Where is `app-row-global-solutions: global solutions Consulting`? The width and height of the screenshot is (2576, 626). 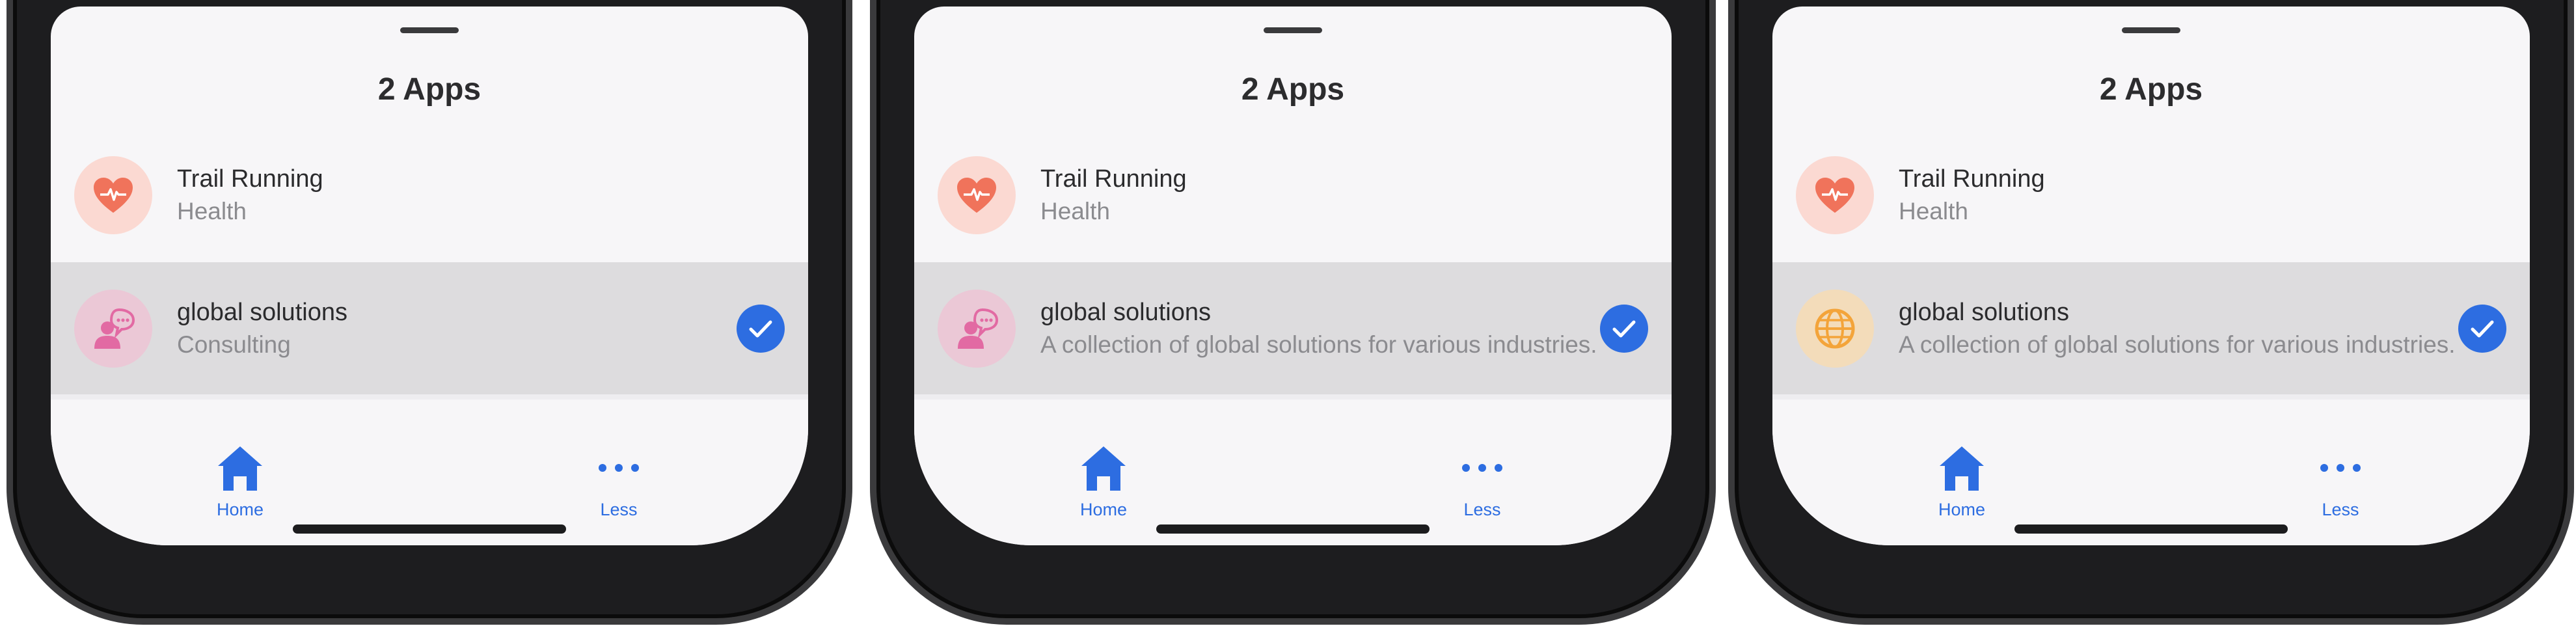 app-row-global-solutions: global solutions Consulting is located at coordinates (429, 328).